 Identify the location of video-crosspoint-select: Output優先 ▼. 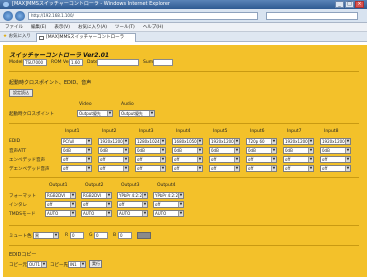
(95, 113).